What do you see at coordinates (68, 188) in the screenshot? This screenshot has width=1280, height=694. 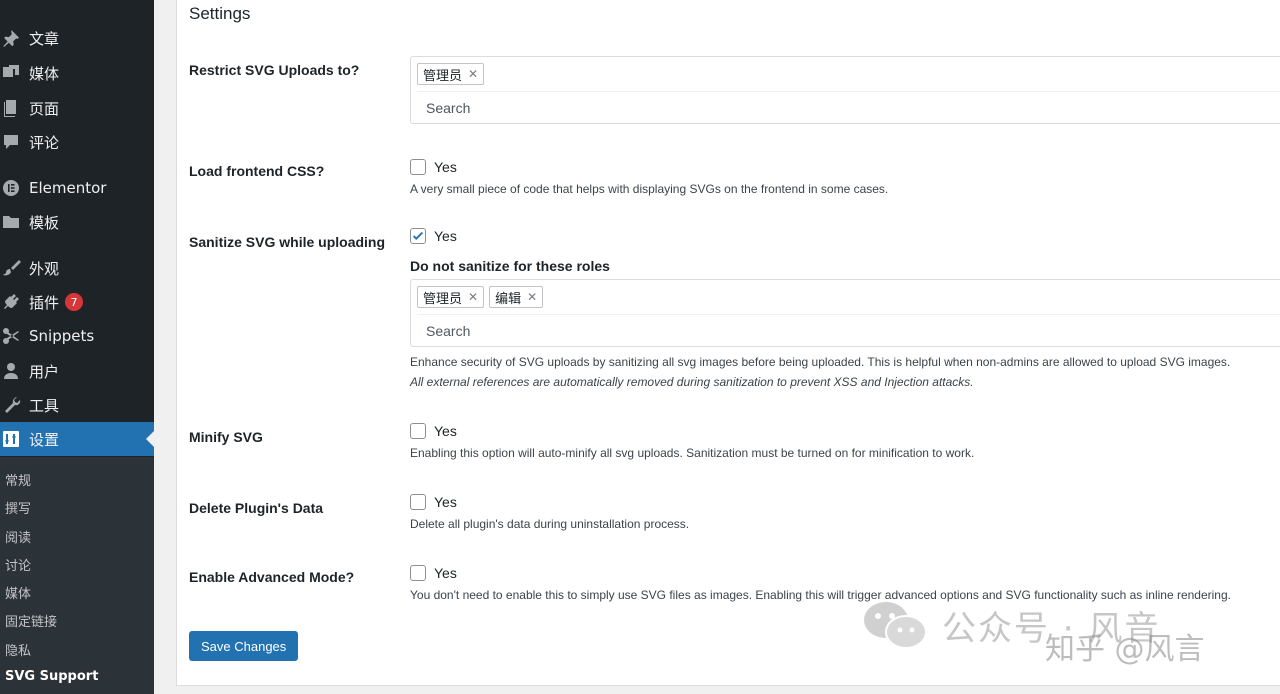 I see `sidebar-item-label: Elementor` at bounding box center [68, 188].